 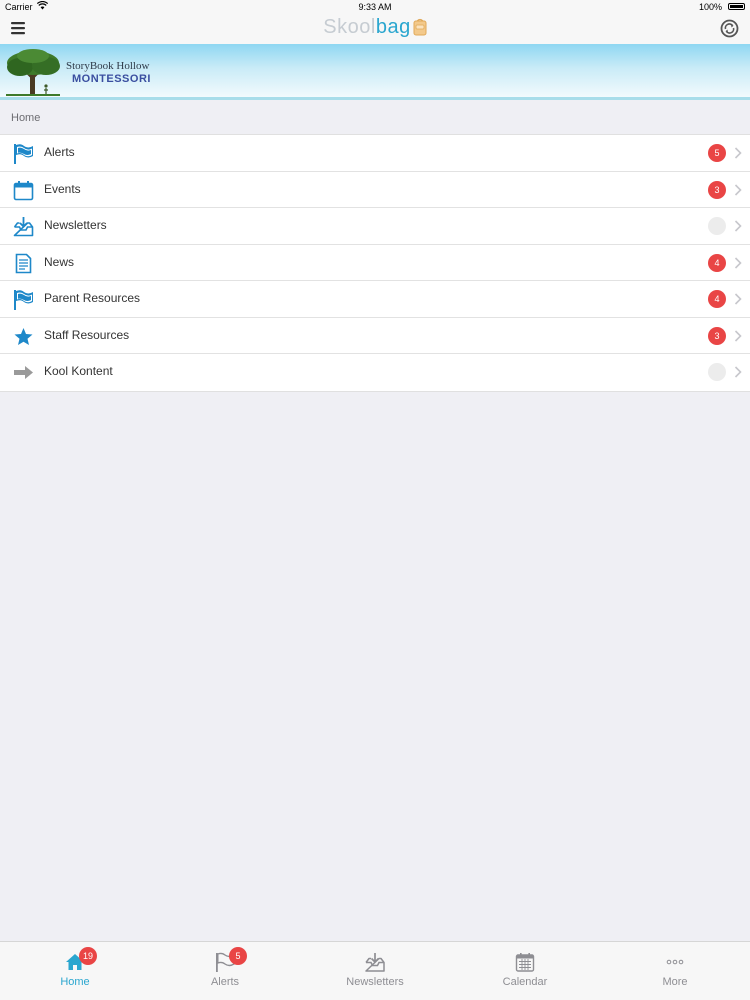 I want to click on section-header: Home, so click(x=26, y=118).